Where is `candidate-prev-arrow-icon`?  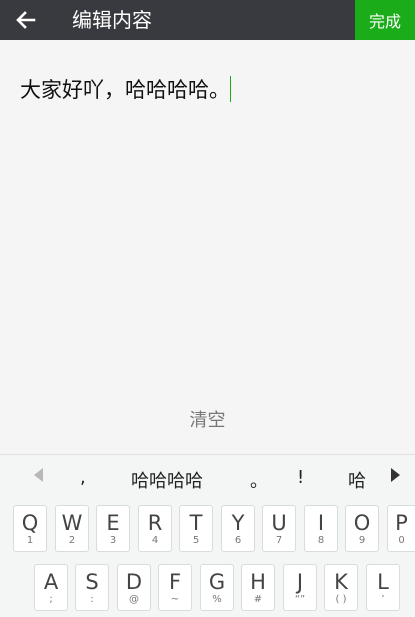
candidate-prev-arrow-icon is located at coordinates (38, 475).